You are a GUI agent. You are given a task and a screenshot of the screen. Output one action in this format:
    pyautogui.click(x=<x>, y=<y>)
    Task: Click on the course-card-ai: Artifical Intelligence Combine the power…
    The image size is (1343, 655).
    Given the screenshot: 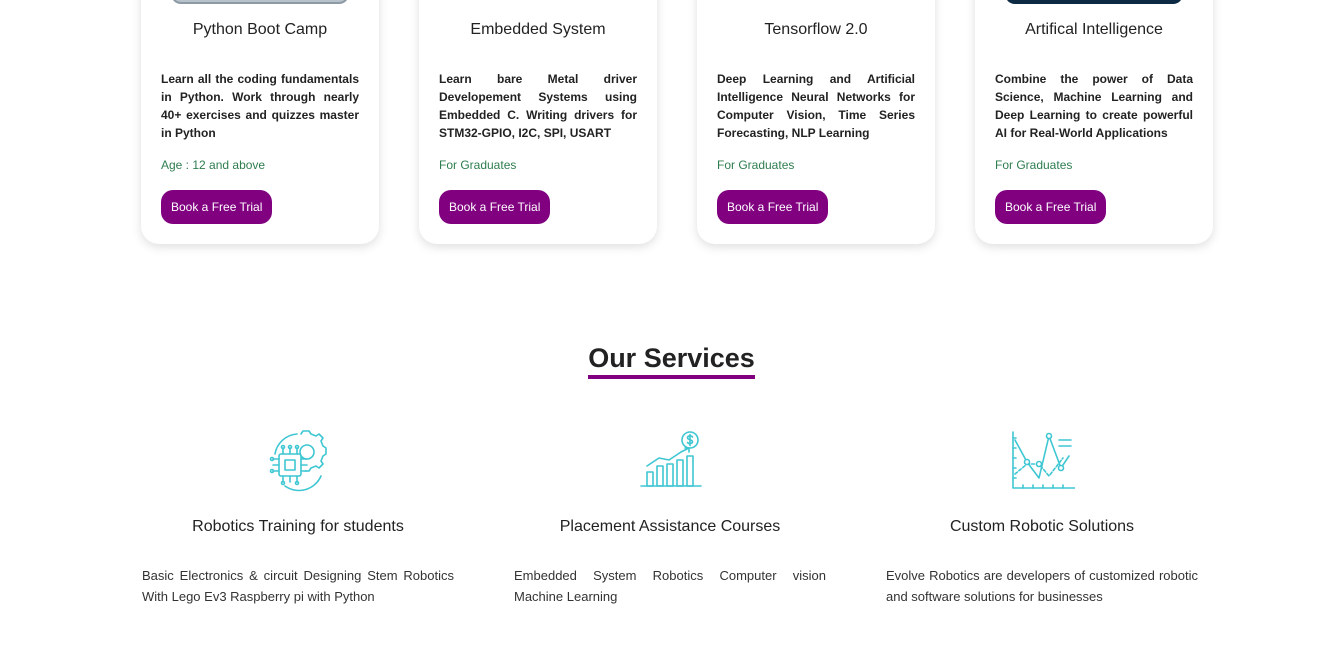 What is the action you would take?
    pyautogui.click(x=1094, y=122)
    